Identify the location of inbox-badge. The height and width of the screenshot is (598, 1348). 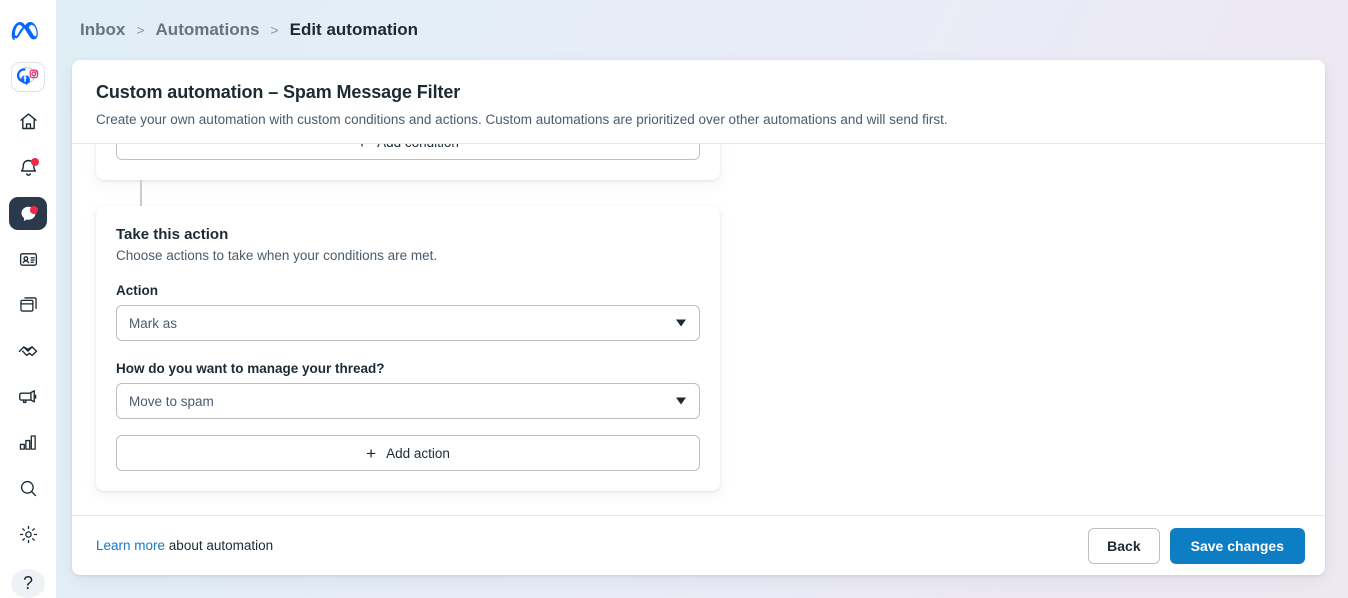
(34, 209).